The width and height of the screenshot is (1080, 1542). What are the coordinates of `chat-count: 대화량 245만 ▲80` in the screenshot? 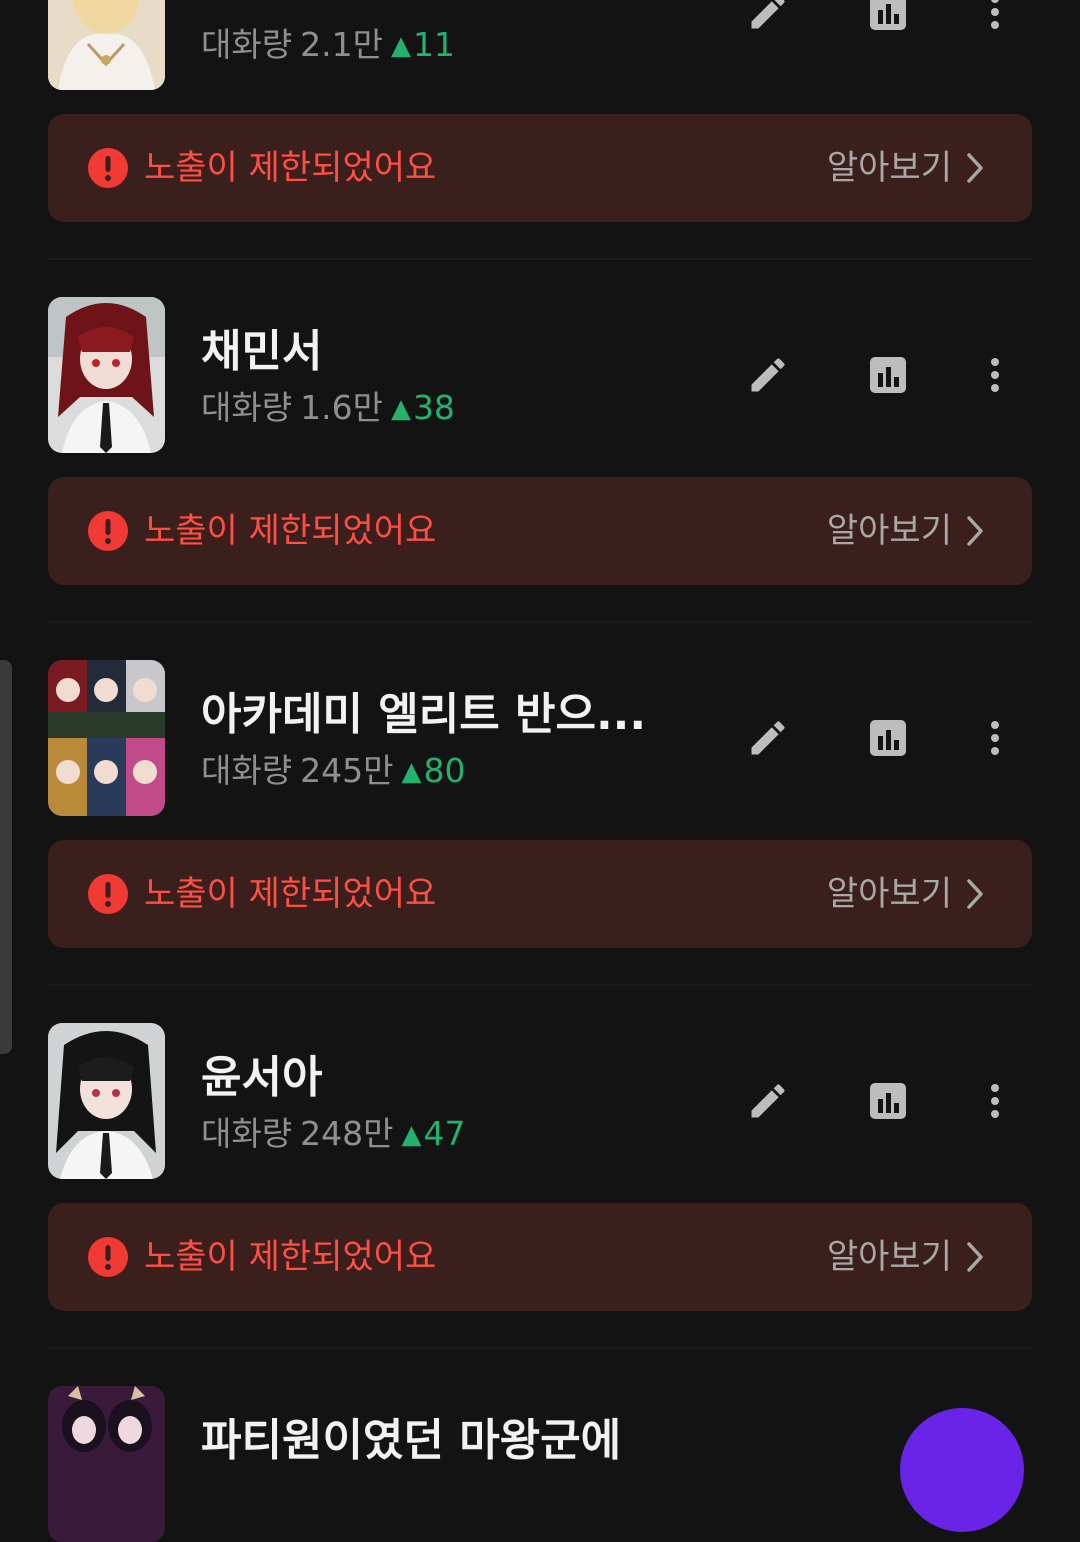 It's located at (333, 771).